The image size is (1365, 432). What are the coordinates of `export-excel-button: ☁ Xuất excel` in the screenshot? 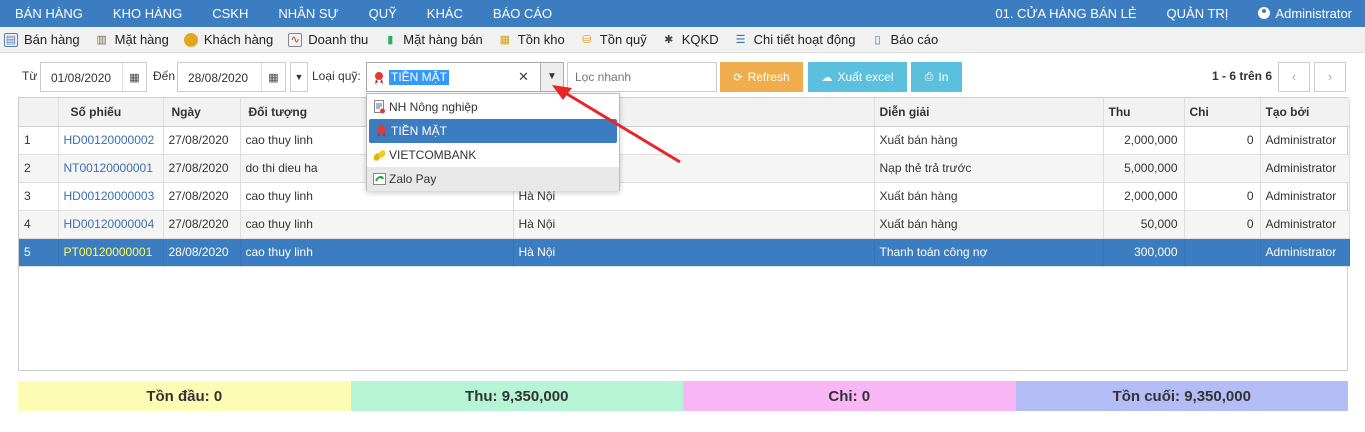 It's located at (857, 77).